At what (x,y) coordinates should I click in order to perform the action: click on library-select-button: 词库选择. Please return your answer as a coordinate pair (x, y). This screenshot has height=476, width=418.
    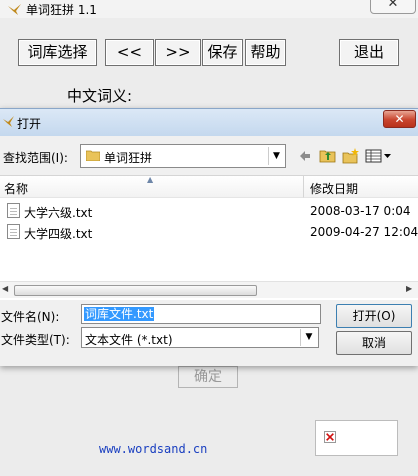
    Looking at the image, I should click on (57, 52).